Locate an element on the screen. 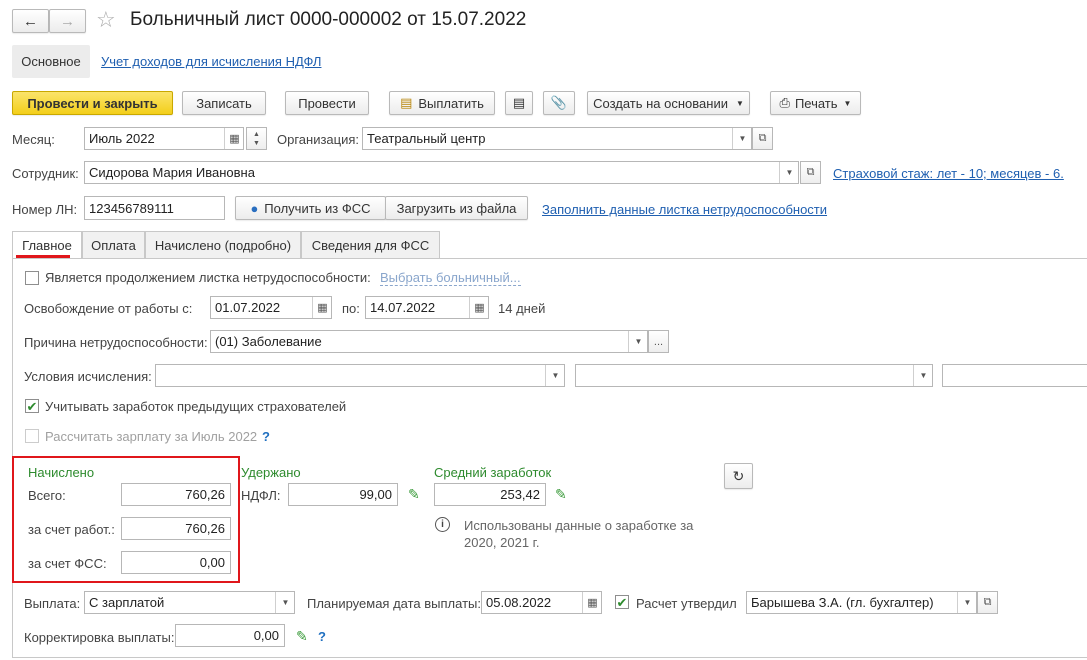 Image resolution: width=1087 pixels, height=660 pixels. tab-accrued-detailed: Начислено (подробно) is located at coordinates (223, 244).